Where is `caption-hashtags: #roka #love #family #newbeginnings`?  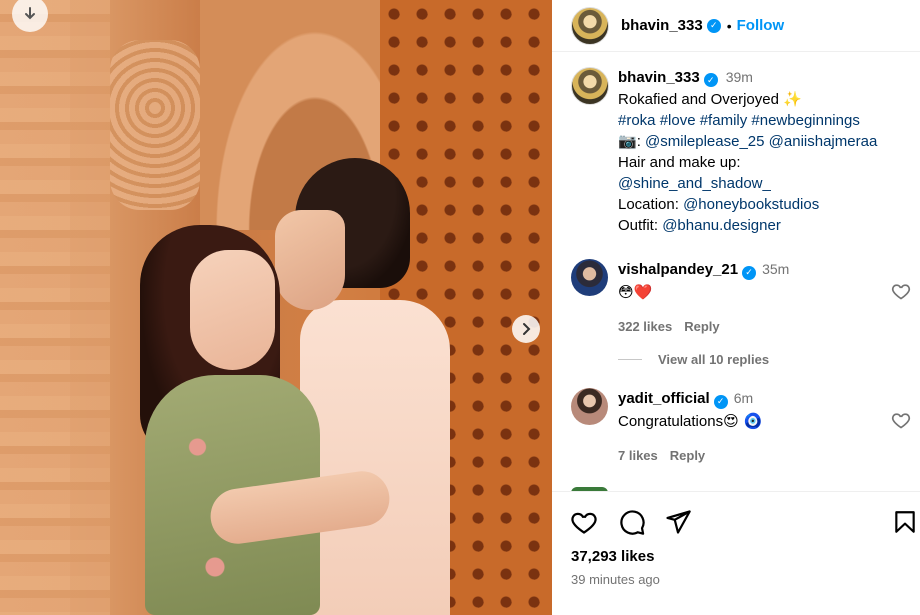 caption-hashtags: #roka #love #family #newbeginnings is located at coordinates (764, 121).